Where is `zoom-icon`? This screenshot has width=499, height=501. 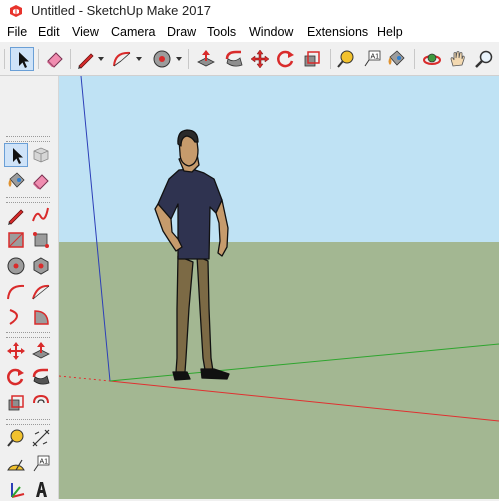
zoom-icon is located at coordinates (484, 59).